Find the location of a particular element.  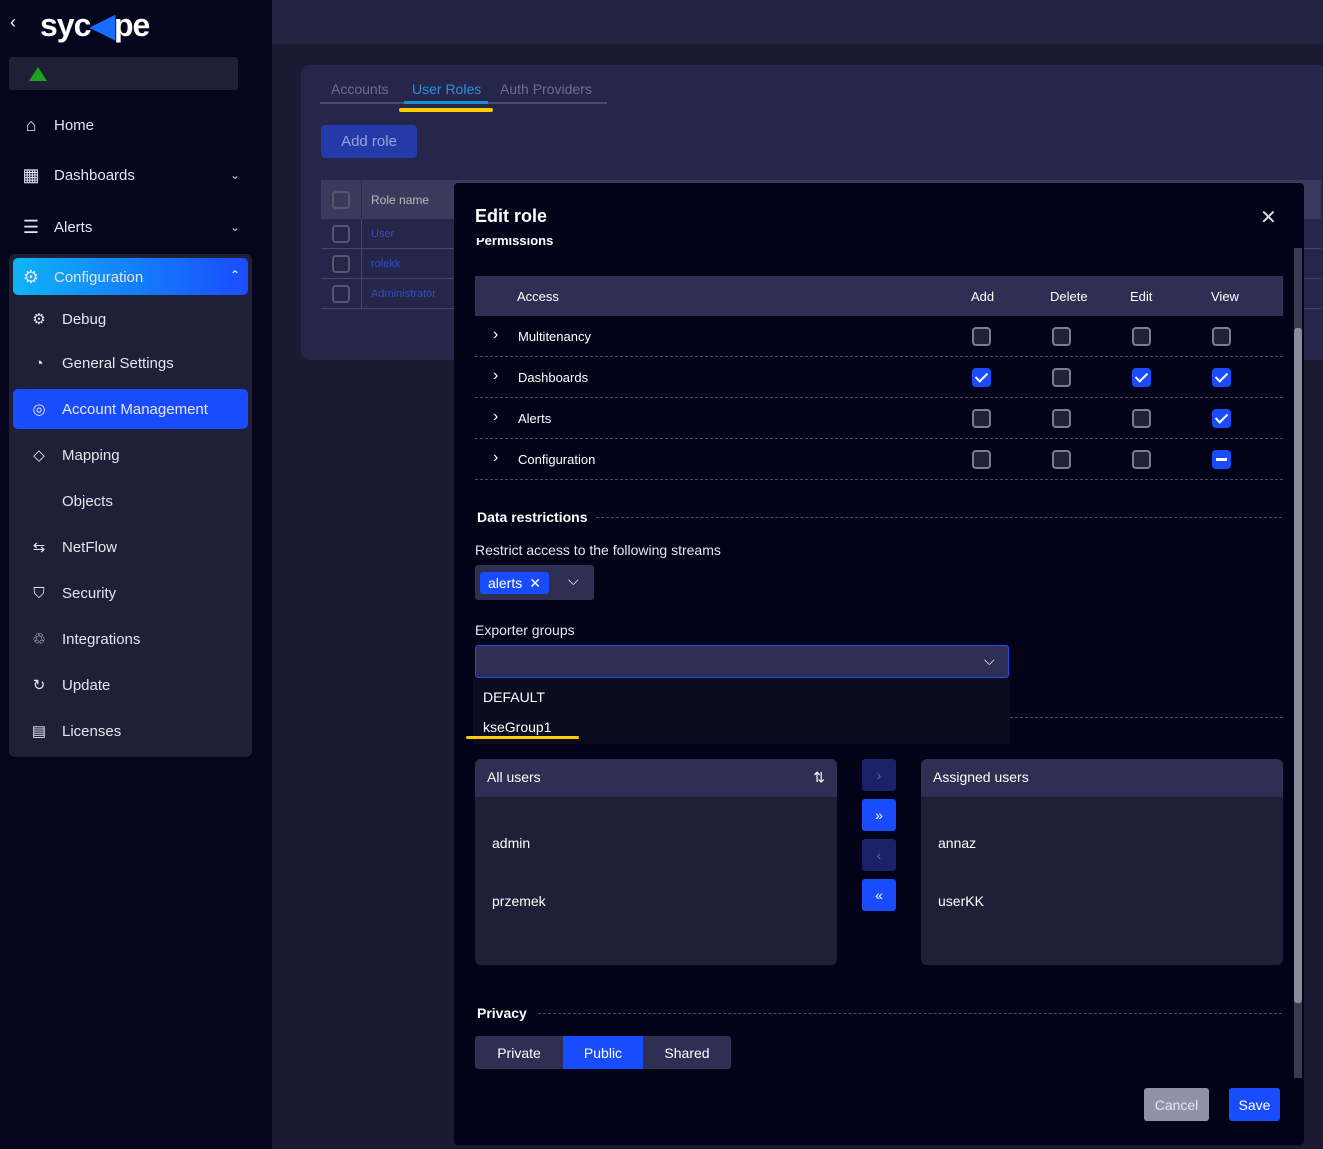

remove-tag-icon: ✕ is located at coordinates (535, 583).